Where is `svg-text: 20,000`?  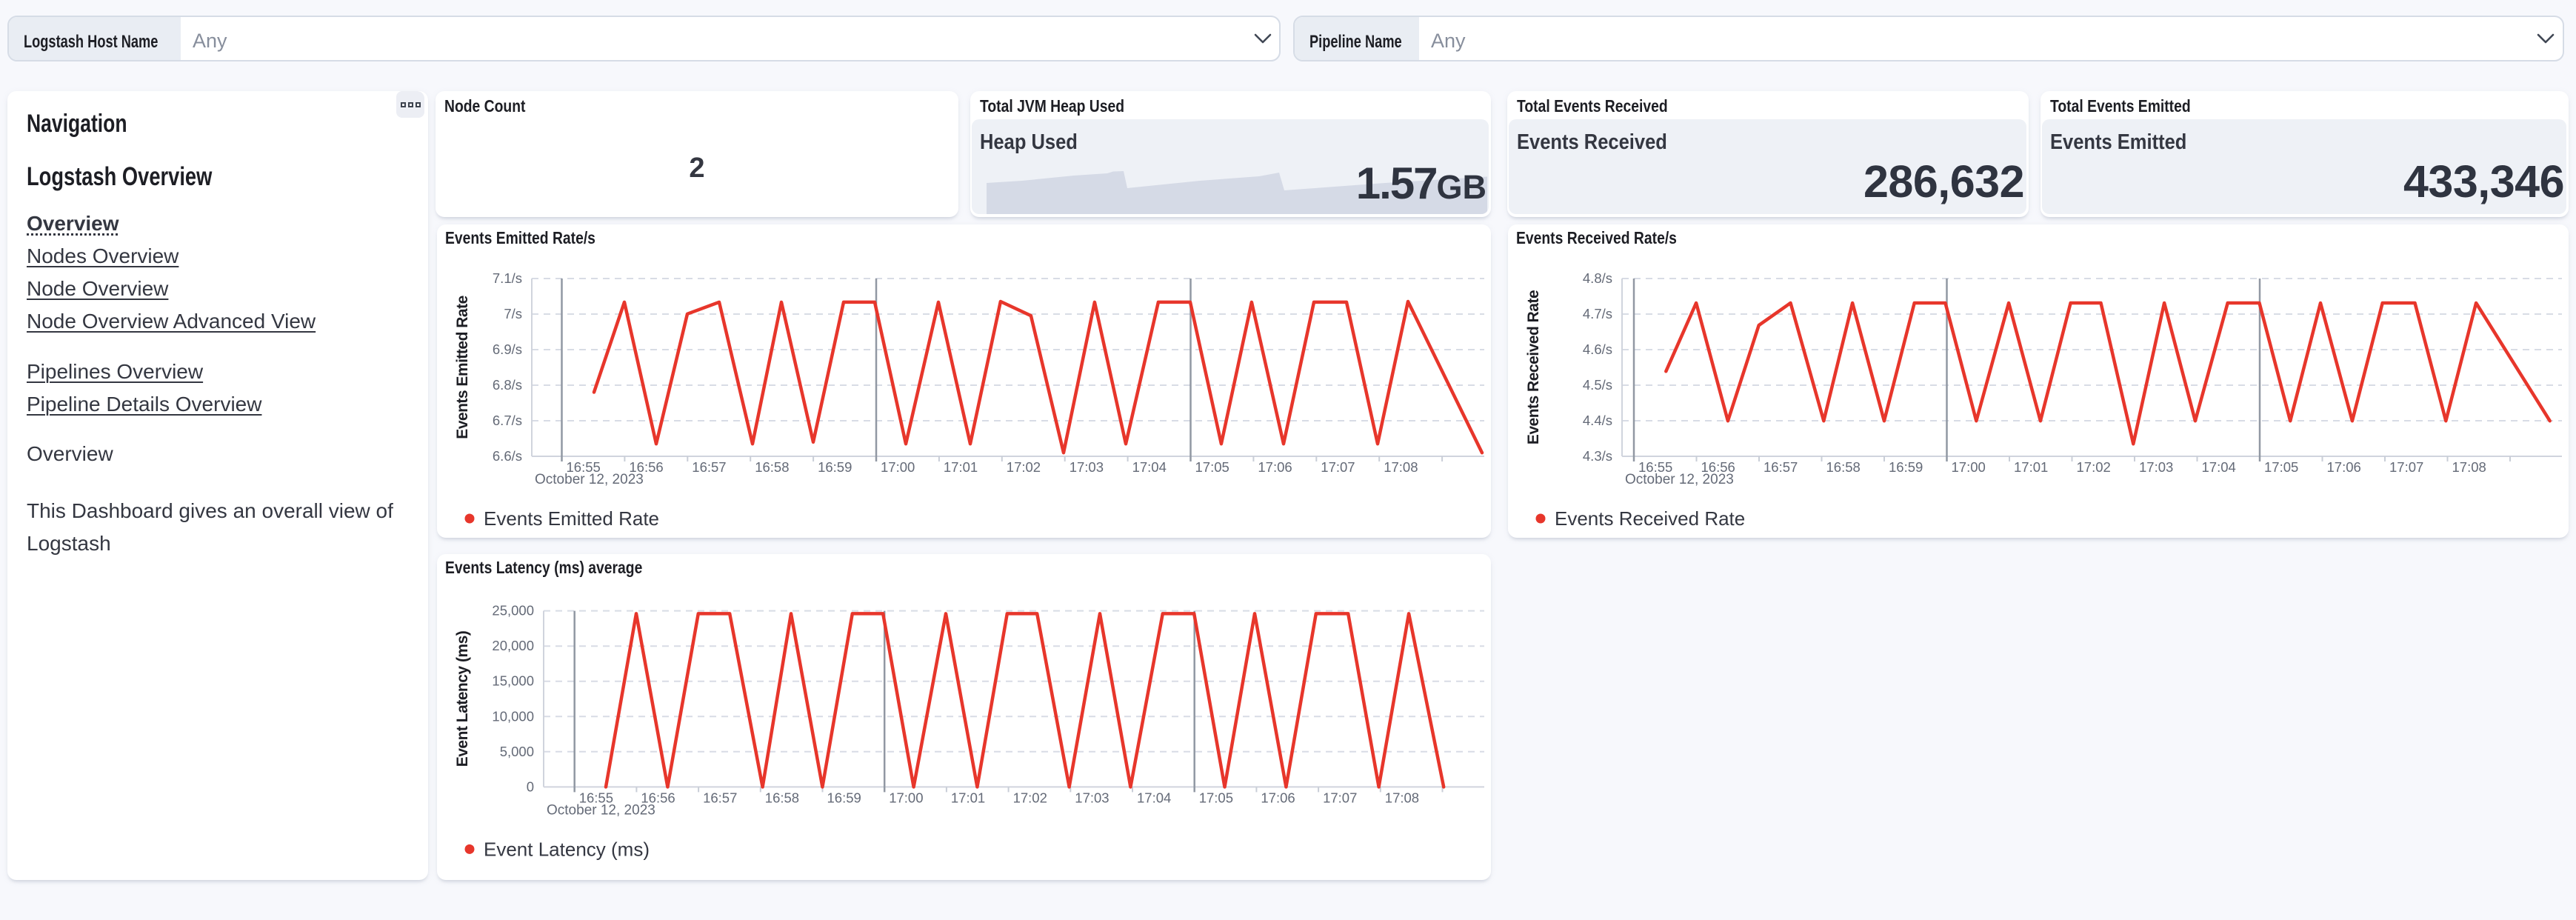 svg-text: 20,000 is located at coordinates (513, 645).